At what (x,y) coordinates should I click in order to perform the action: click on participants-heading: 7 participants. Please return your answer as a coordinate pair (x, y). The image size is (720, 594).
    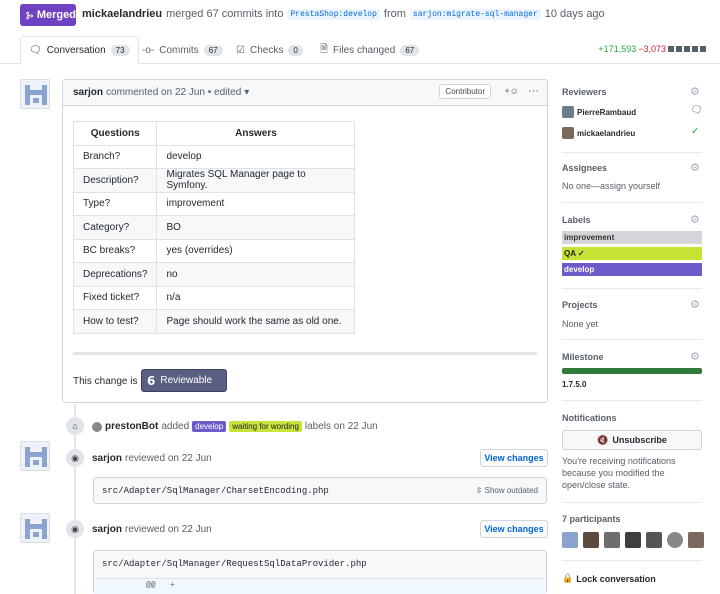
    Looking at the image, I should click on (591, 519).